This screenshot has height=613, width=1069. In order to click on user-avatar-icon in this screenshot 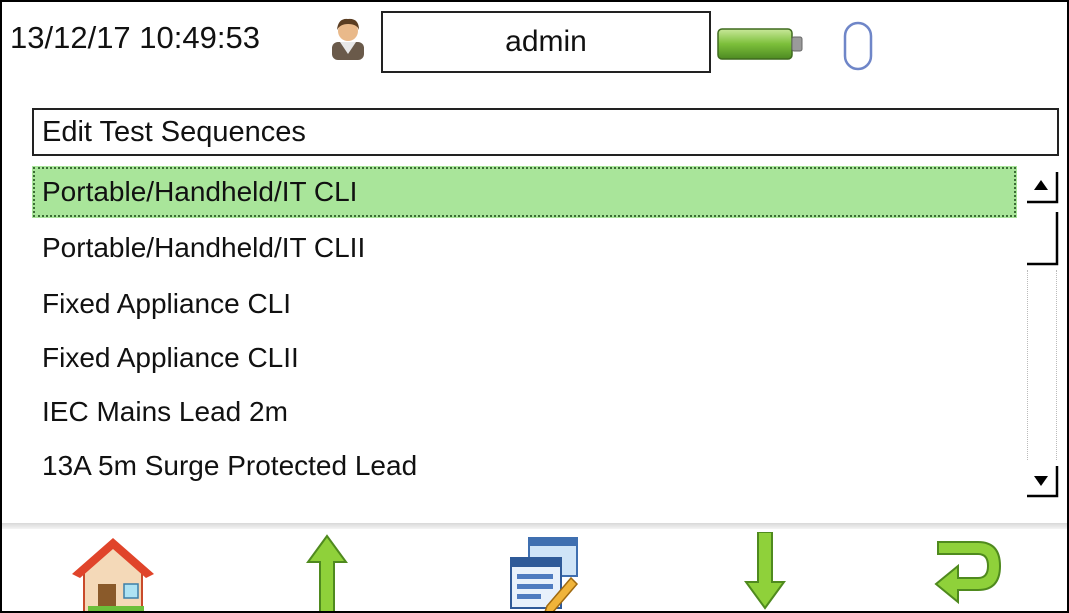, I will do `click(348, 38)`.